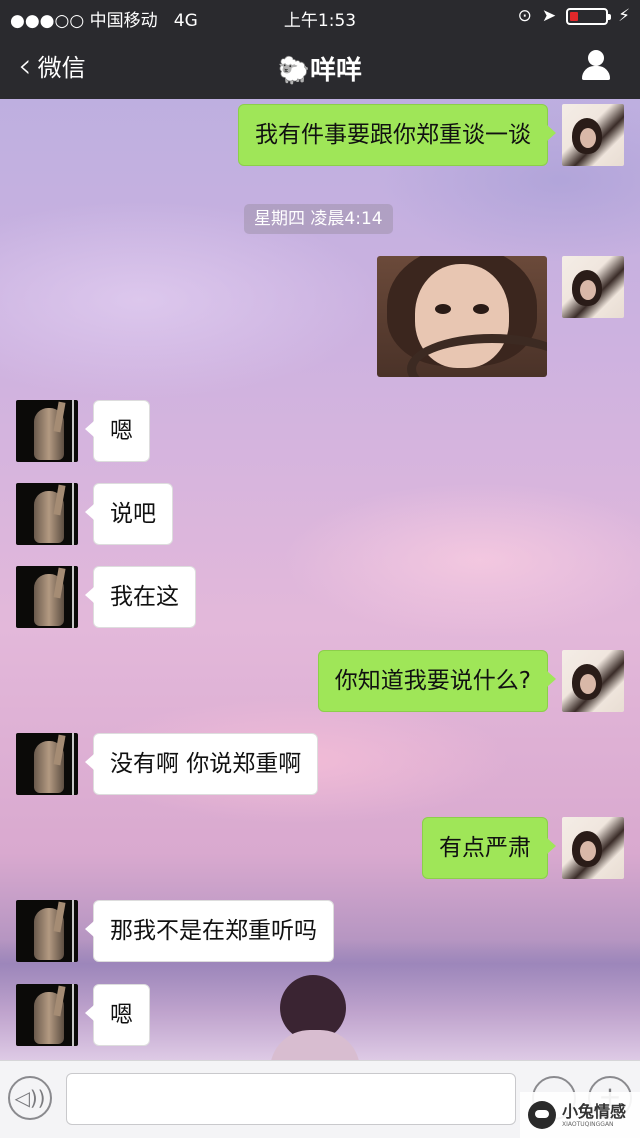  Describe the element at coordinates (524, 16) in the screenshot. I see `orientation-lock-icon: ⊙` at that location.